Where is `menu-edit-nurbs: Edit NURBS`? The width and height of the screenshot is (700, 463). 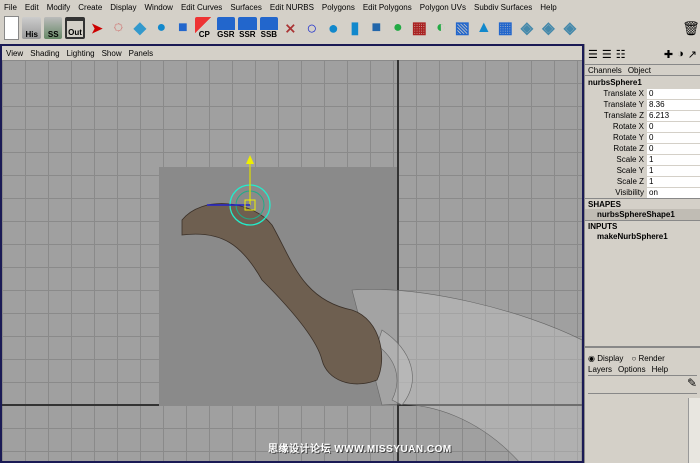
menu-edit-nurbs: Edit NURBS is located at coordinates (292, 7).